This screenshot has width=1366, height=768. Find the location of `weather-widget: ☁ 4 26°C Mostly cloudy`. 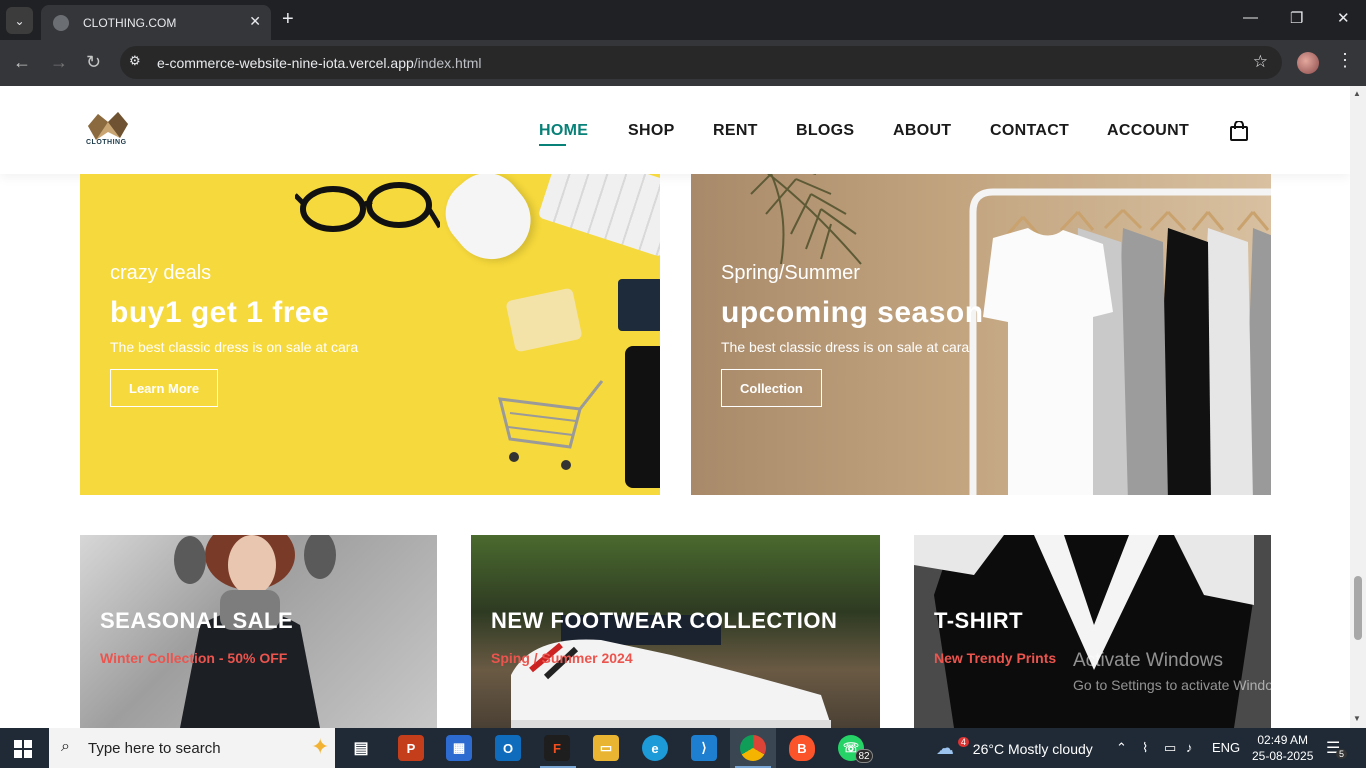

weather-widget: ☁ 4 26°C Mostly cloudy is located at coordinates (1014, 748).